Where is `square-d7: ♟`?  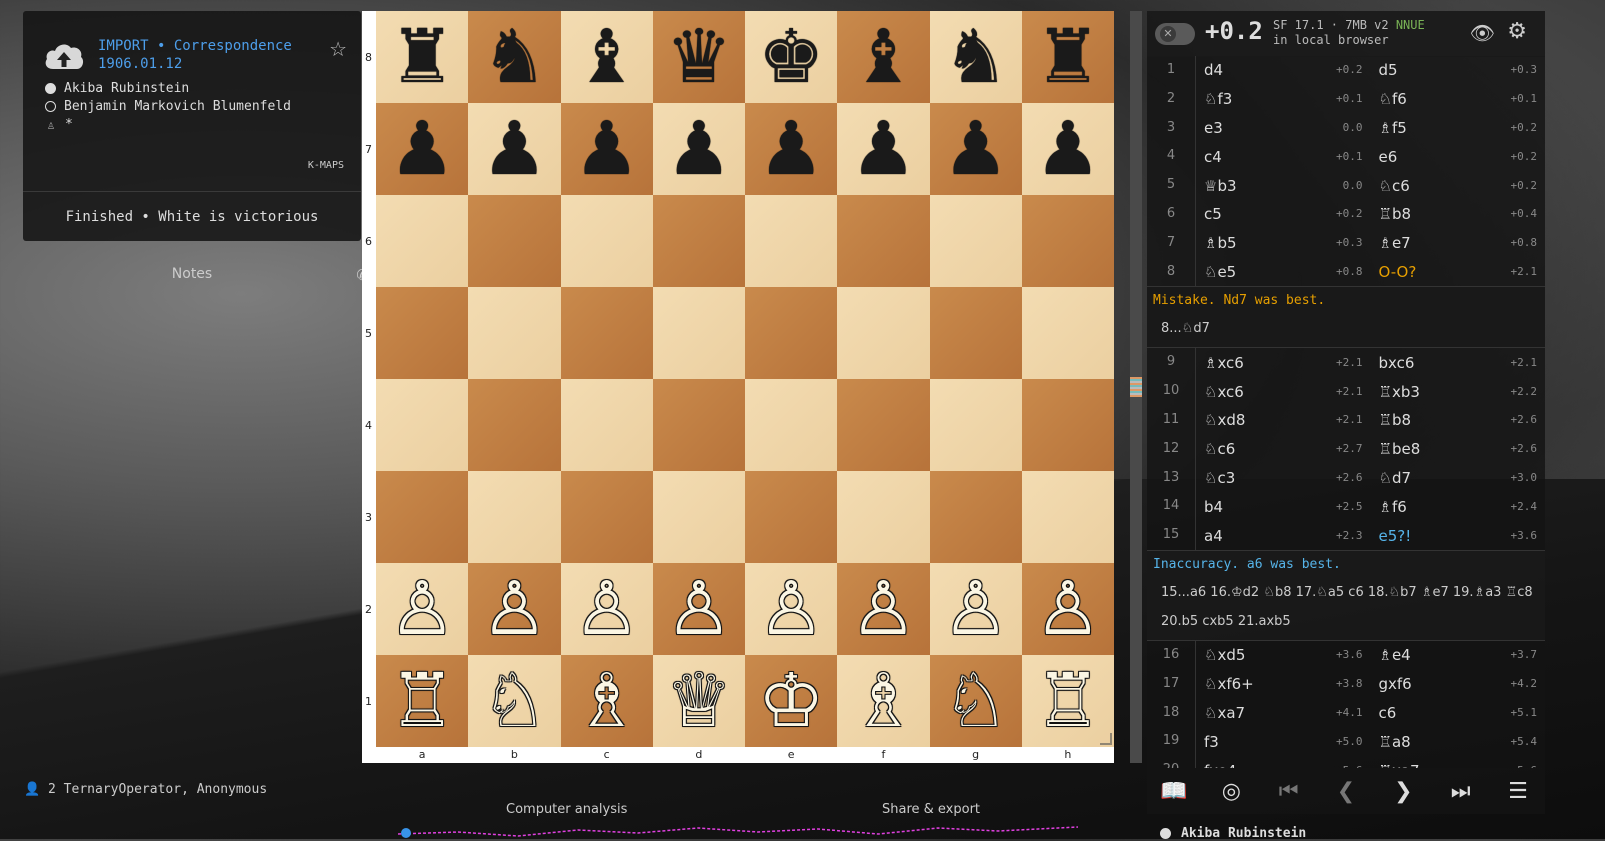 square-d7: ♟ is located at coordinates (698, 149).